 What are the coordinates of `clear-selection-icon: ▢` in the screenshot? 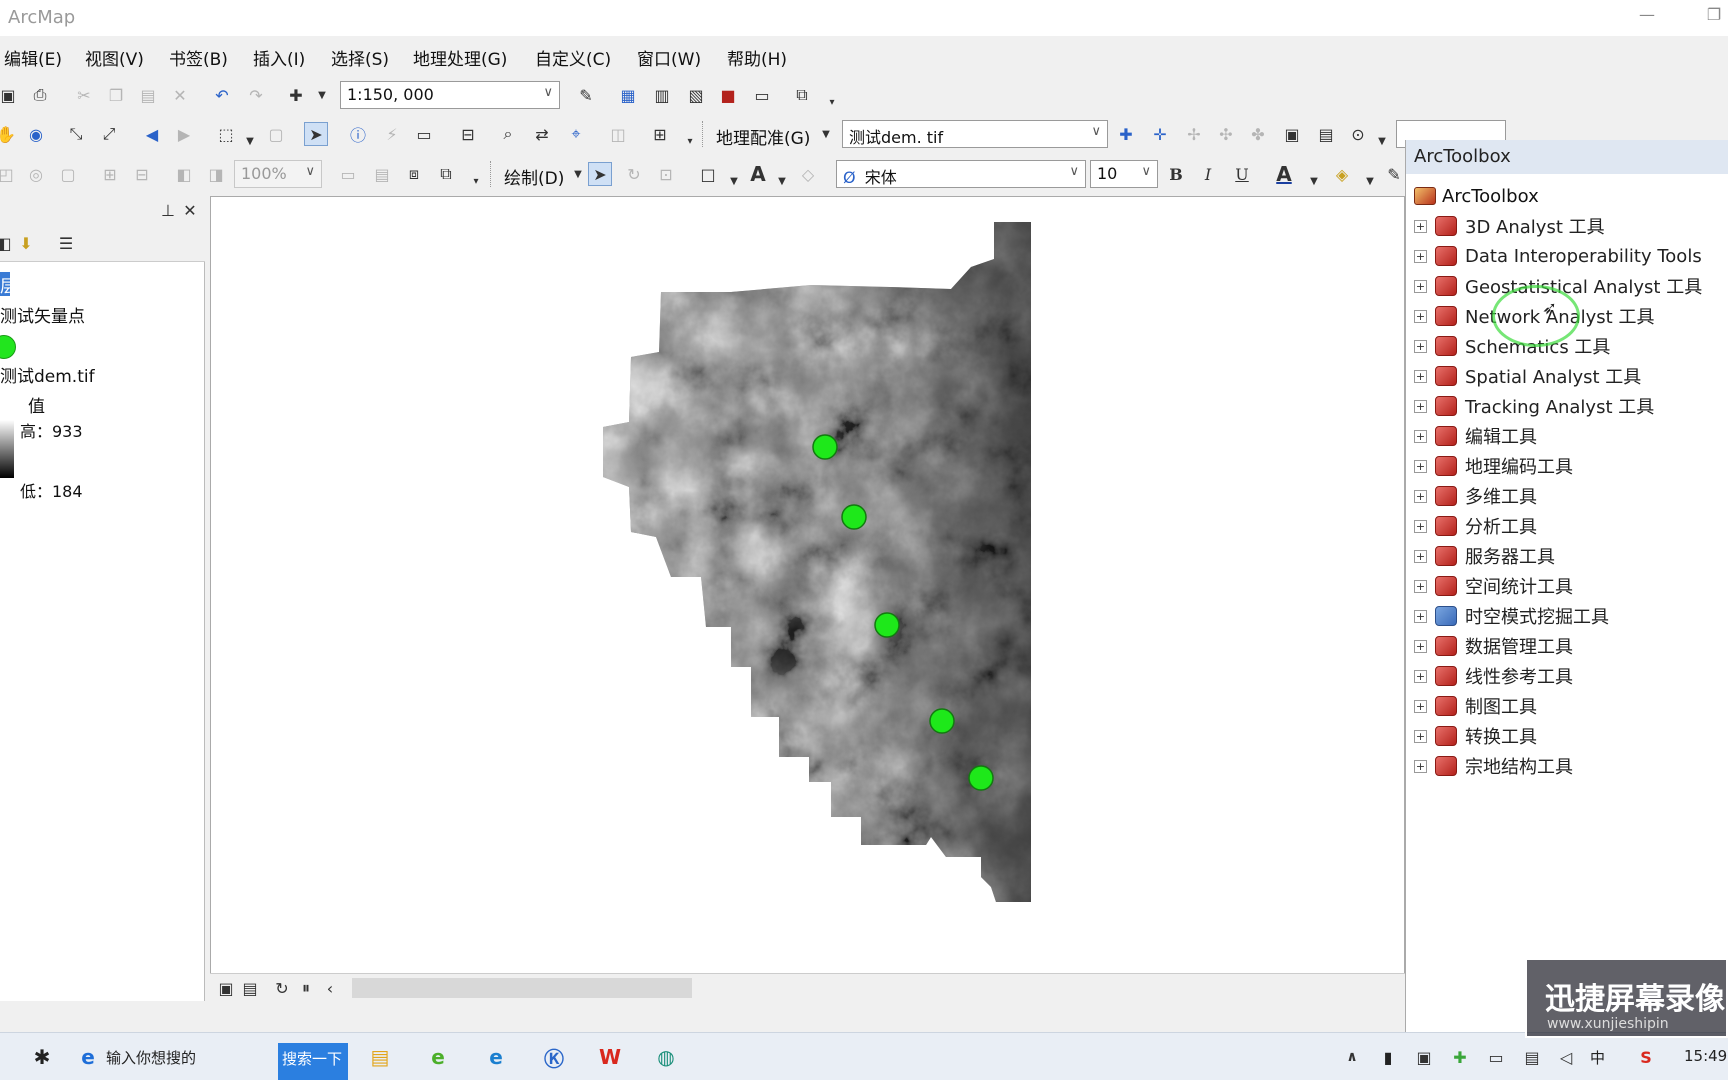 It's located at (276, 134).